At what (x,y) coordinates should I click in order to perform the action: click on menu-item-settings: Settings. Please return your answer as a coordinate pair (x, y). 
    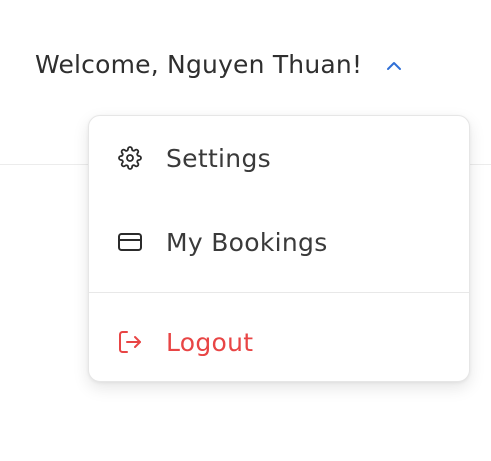
    Looking at the image, I should click on (279, 158).